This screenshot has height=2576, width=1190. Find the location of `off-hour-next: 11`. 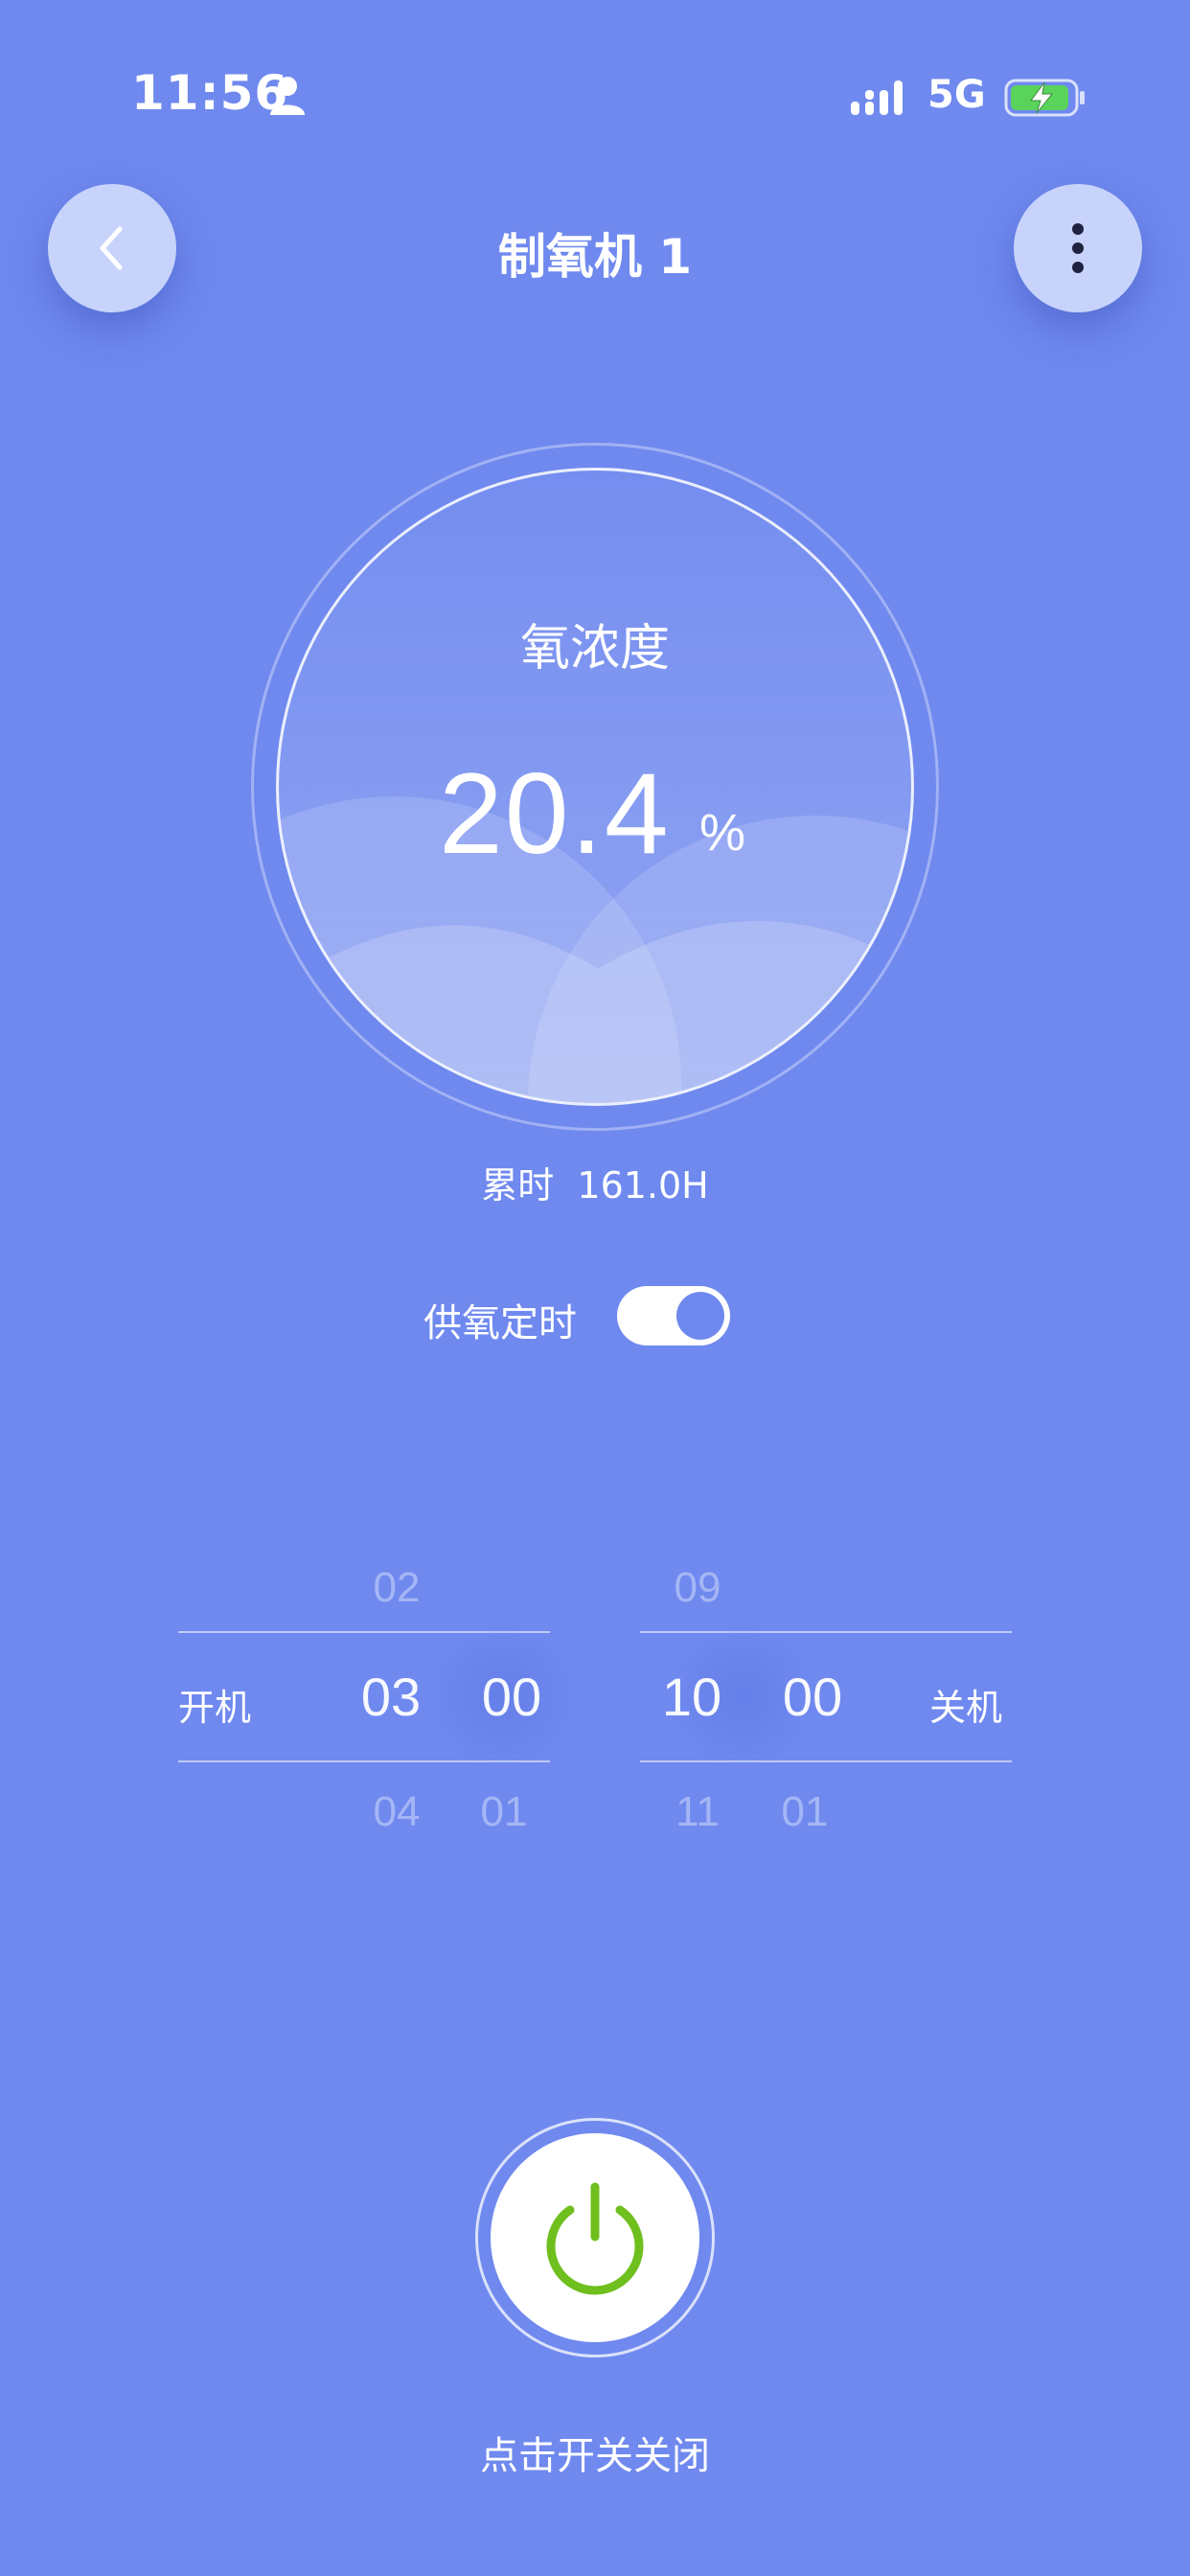

off-hour-next: 11 is located at coordinates (698, 1812).